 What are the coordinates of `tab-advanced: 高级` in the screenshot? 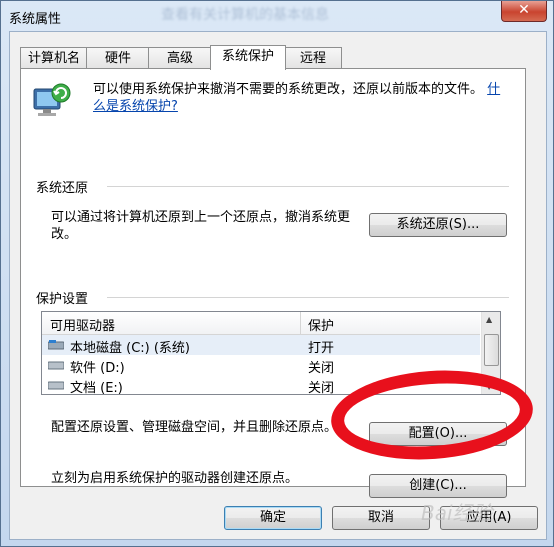 It's located at (180, 58).